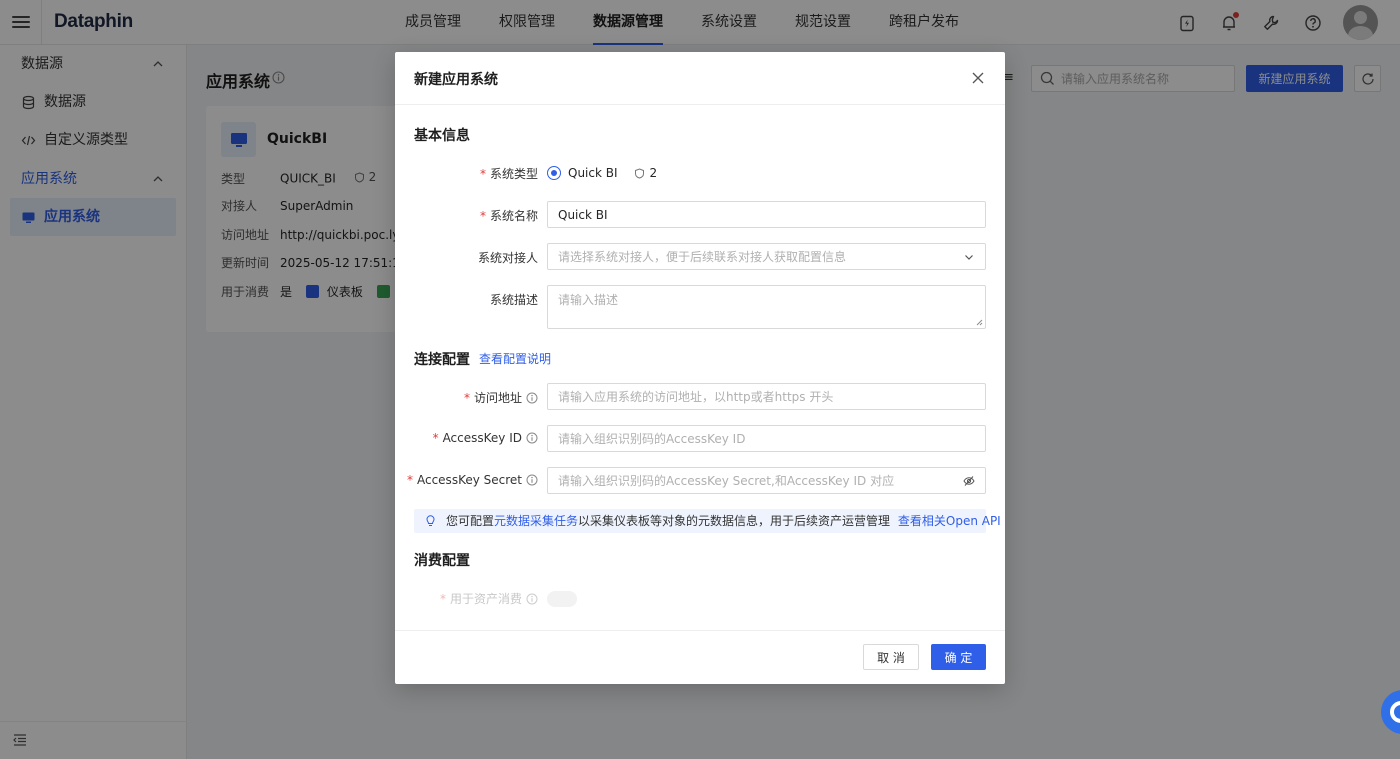  What do you see at coordinates (442, 136) in the screenshot?
I see `section-basic-info: 基本信息` at bounding box center [442, 136].